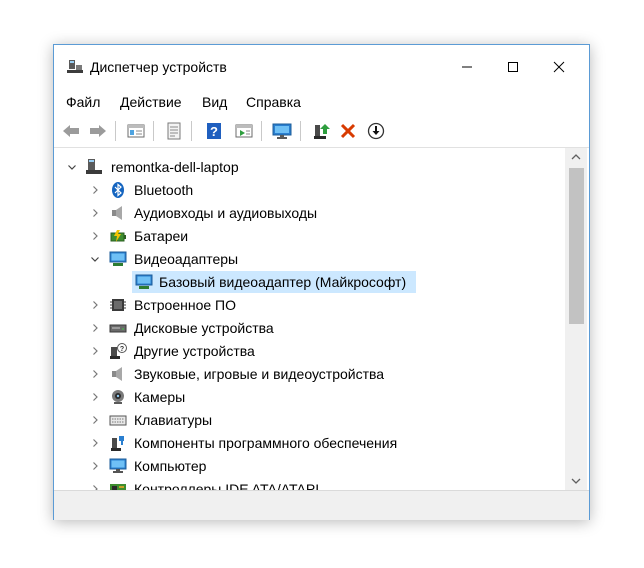 This screenshot has height=568, width=644. What do you see at coordinates (259, 374) in the screenshot?
I see `tree-item-label: Звуковые, игровые и видеоустройства` at bounding box center [259, 374].